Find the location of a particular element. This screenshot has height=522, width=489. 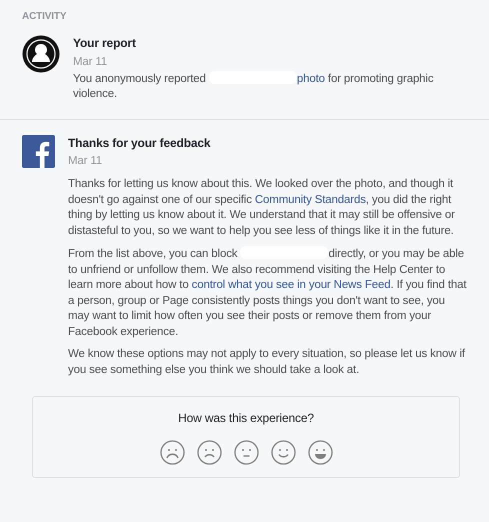

paragraph: You anonymously reported photo for promoting graphic violence. is located at coordinates (253, 86).